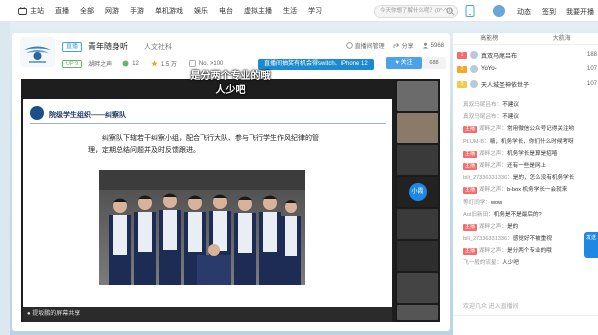 The height and width of the screenshot is (335, 598). What do you see at coordinates (489, 38) in the screenshot?
I see `tab-high-energy: 高能榜` at bounding box center [489, 38].